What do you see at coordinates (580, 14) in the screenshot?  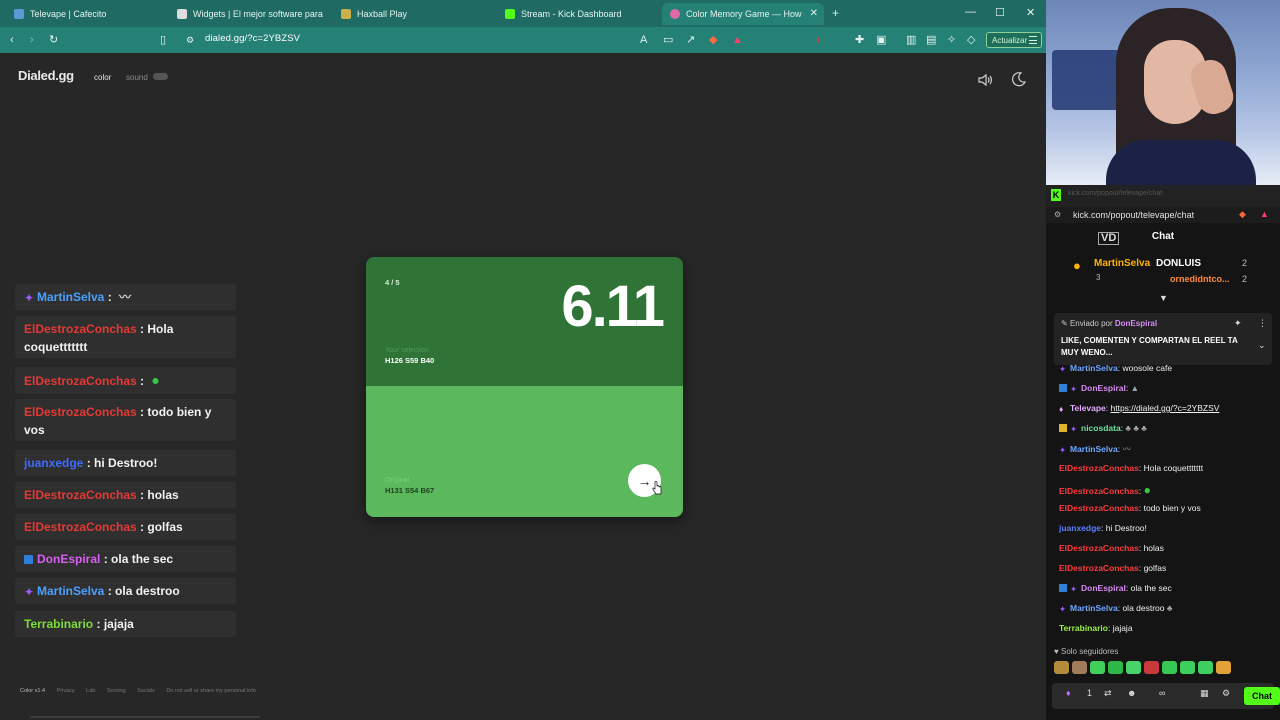 I see `tab-kick-dashboard: Stream - Kick Dashboard` at bounding box center [580, 14].